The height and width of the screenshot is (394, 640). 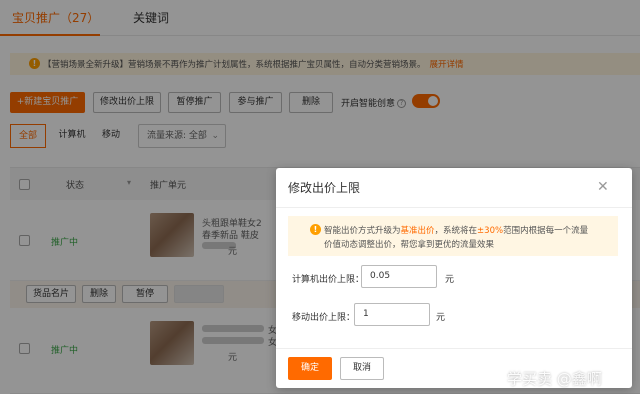 What do you see at coordinates (546, 231) in the screenshot?
I see `tip-text: 范围内根据每一个流量` at bounding box center [546, 231].